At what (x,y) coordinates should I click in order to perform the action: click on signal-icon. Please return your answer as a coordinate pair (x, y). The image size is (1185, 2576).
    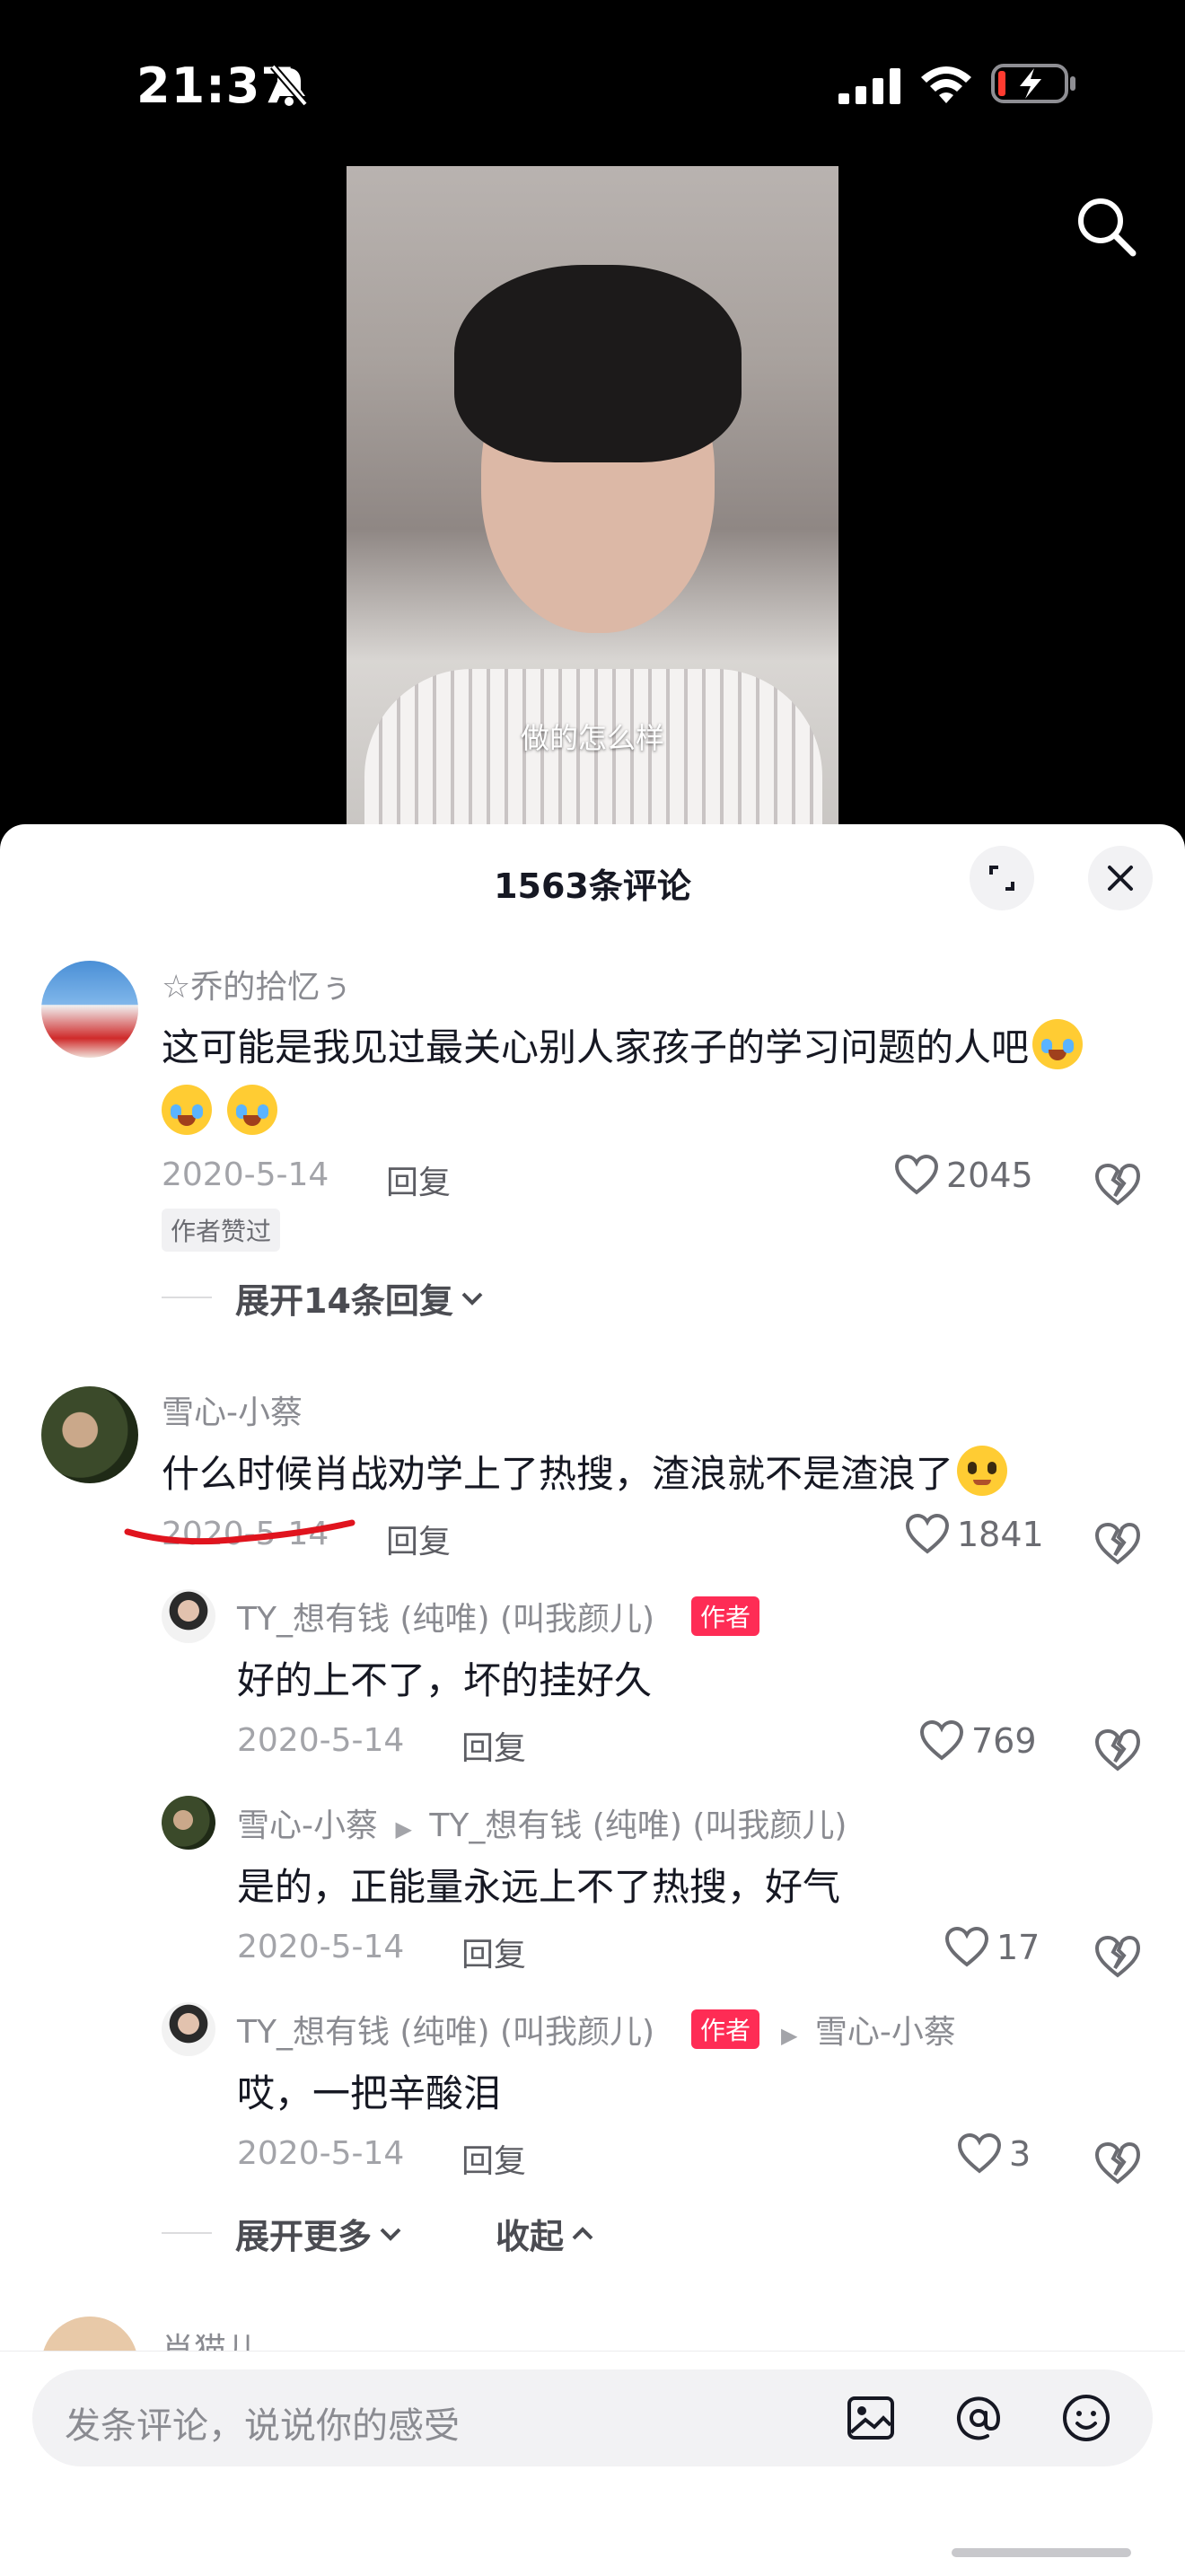
    Looking at the image, I should click on (869, 86).